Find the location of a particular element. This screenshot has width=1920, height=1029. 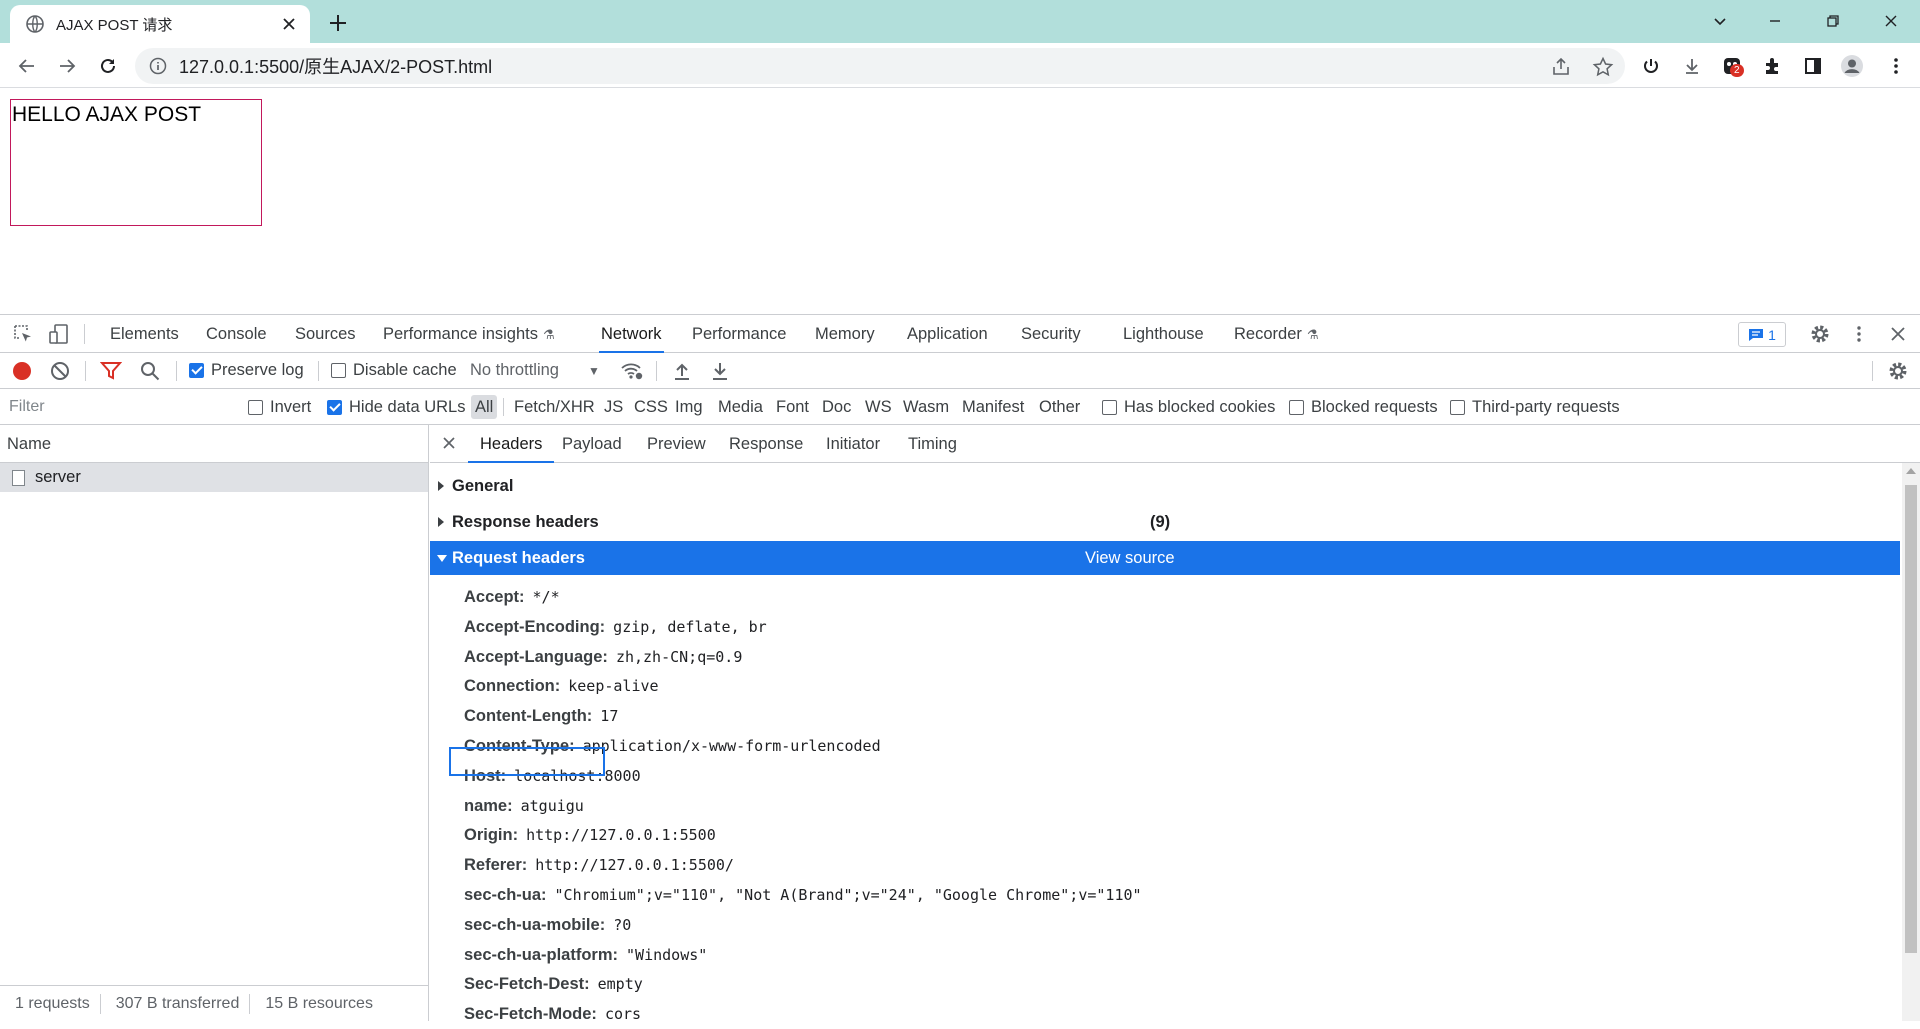

side-panel-icon is located at coordinates (1813, 66).